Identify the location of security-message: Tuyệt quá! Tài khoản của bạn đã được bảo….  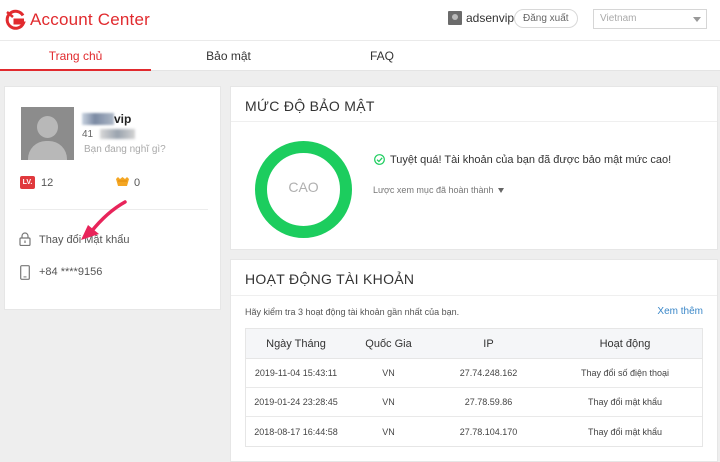
(531, 160).